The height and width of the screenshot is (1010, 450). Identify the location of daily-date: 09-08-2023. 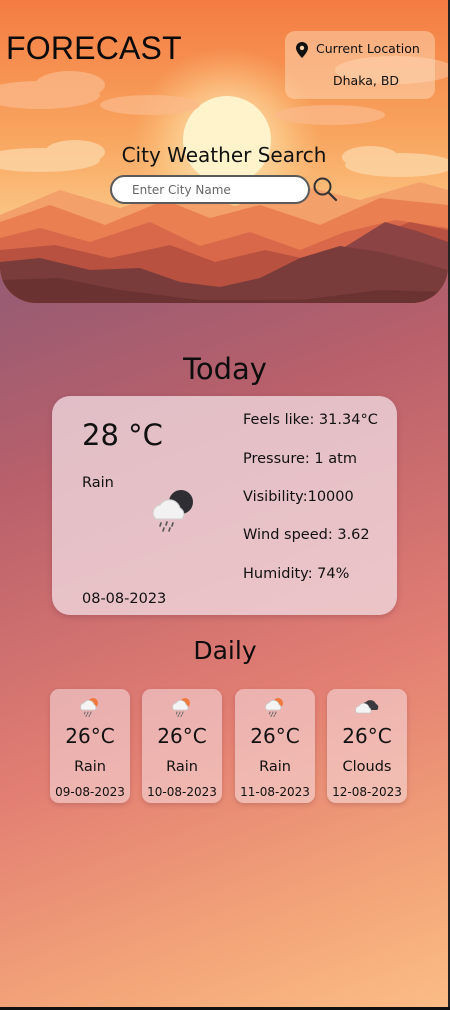
(90, 792).